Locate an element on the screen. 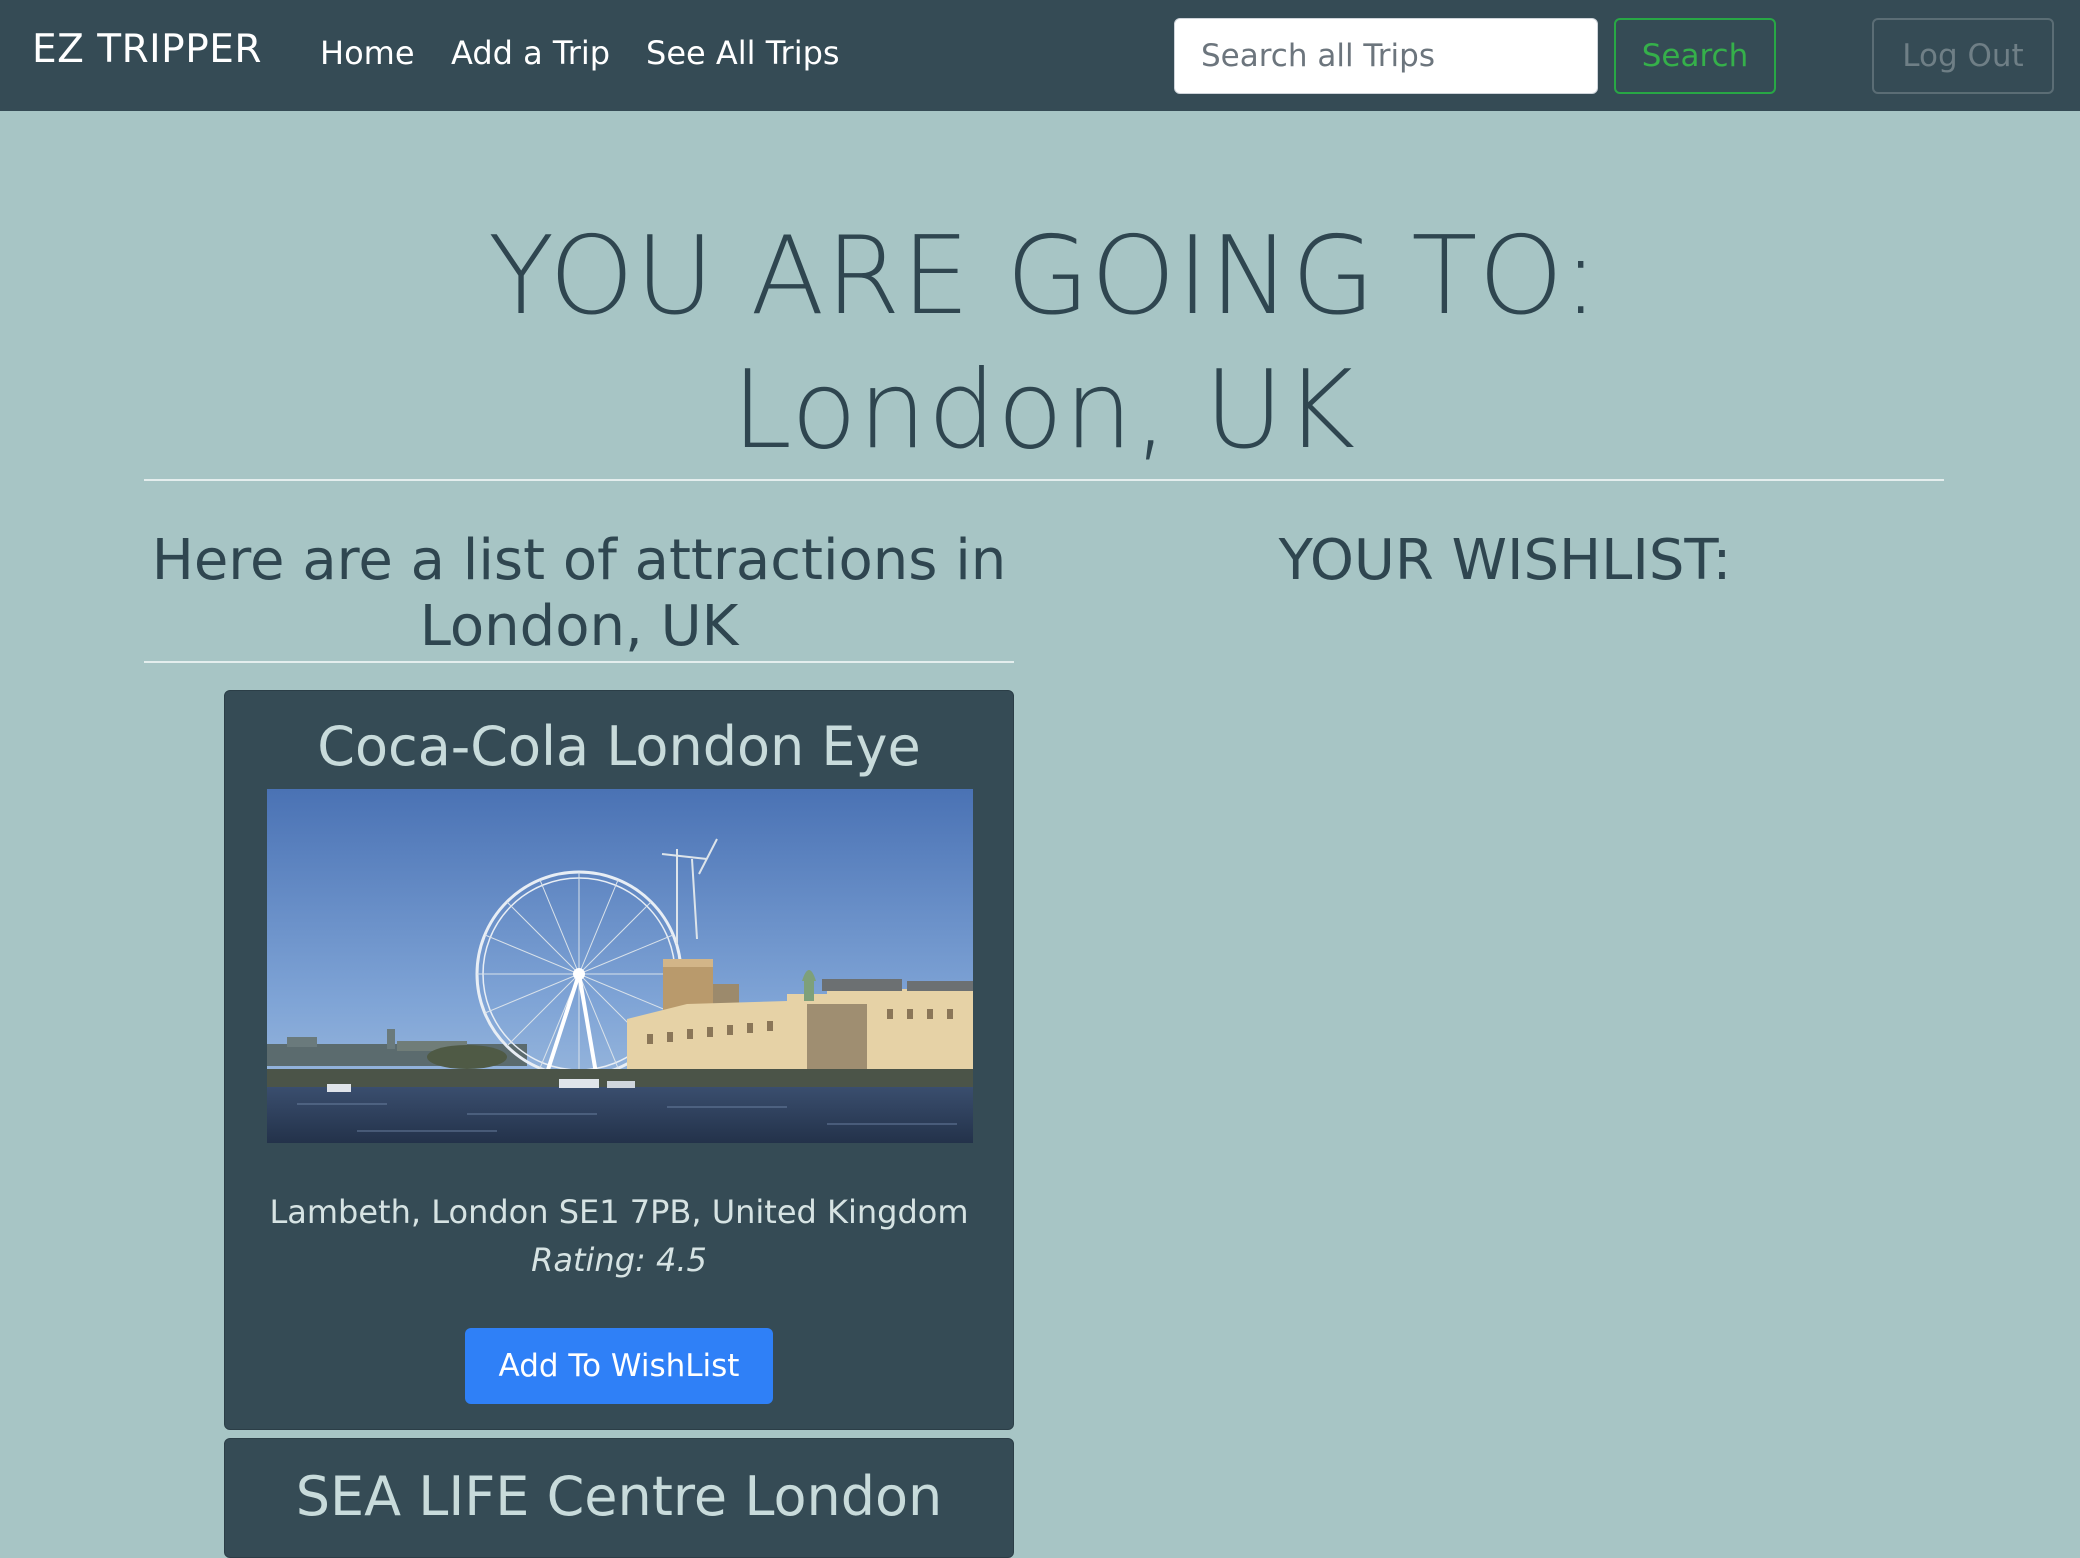 Image resolution: width=2080 pixels, height=1558 pixels. logout-button: Log Out is located at coordinates (1963, 56).